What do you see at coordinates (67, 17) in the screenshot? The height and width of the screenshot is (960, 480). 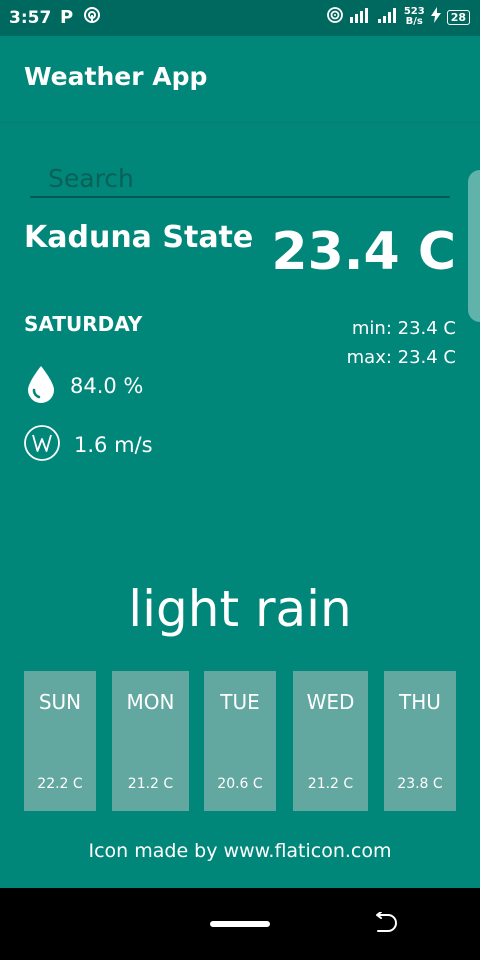 I see `app-notification-icon: P` at bounding box center [67, 17].